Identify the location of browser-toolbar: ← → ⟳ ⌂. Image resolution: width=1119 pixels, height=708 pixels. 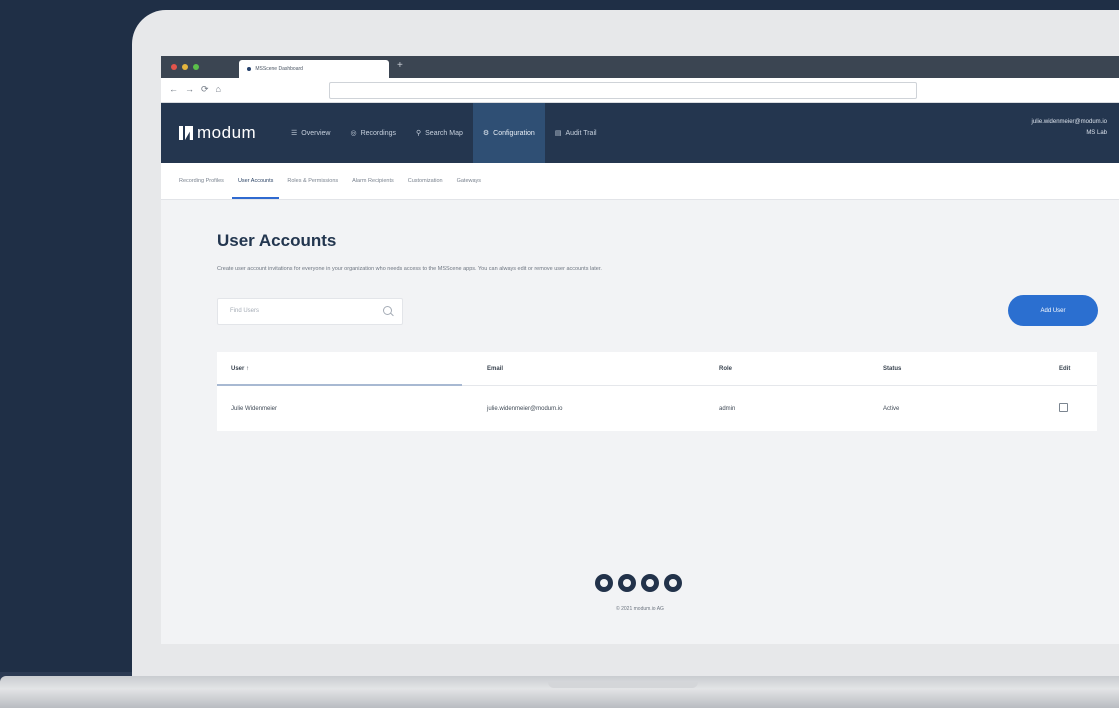
(640, 90).